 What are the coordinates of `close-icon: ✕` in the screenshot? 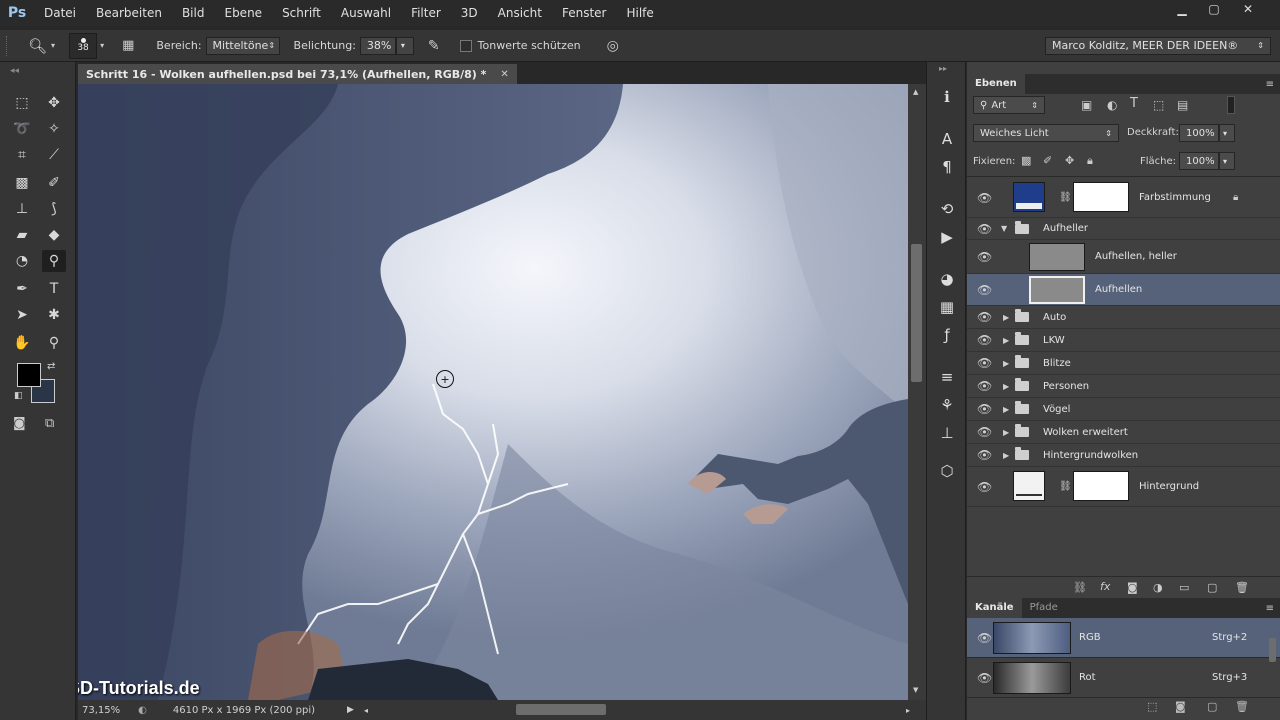 It's located at (1248, 9).